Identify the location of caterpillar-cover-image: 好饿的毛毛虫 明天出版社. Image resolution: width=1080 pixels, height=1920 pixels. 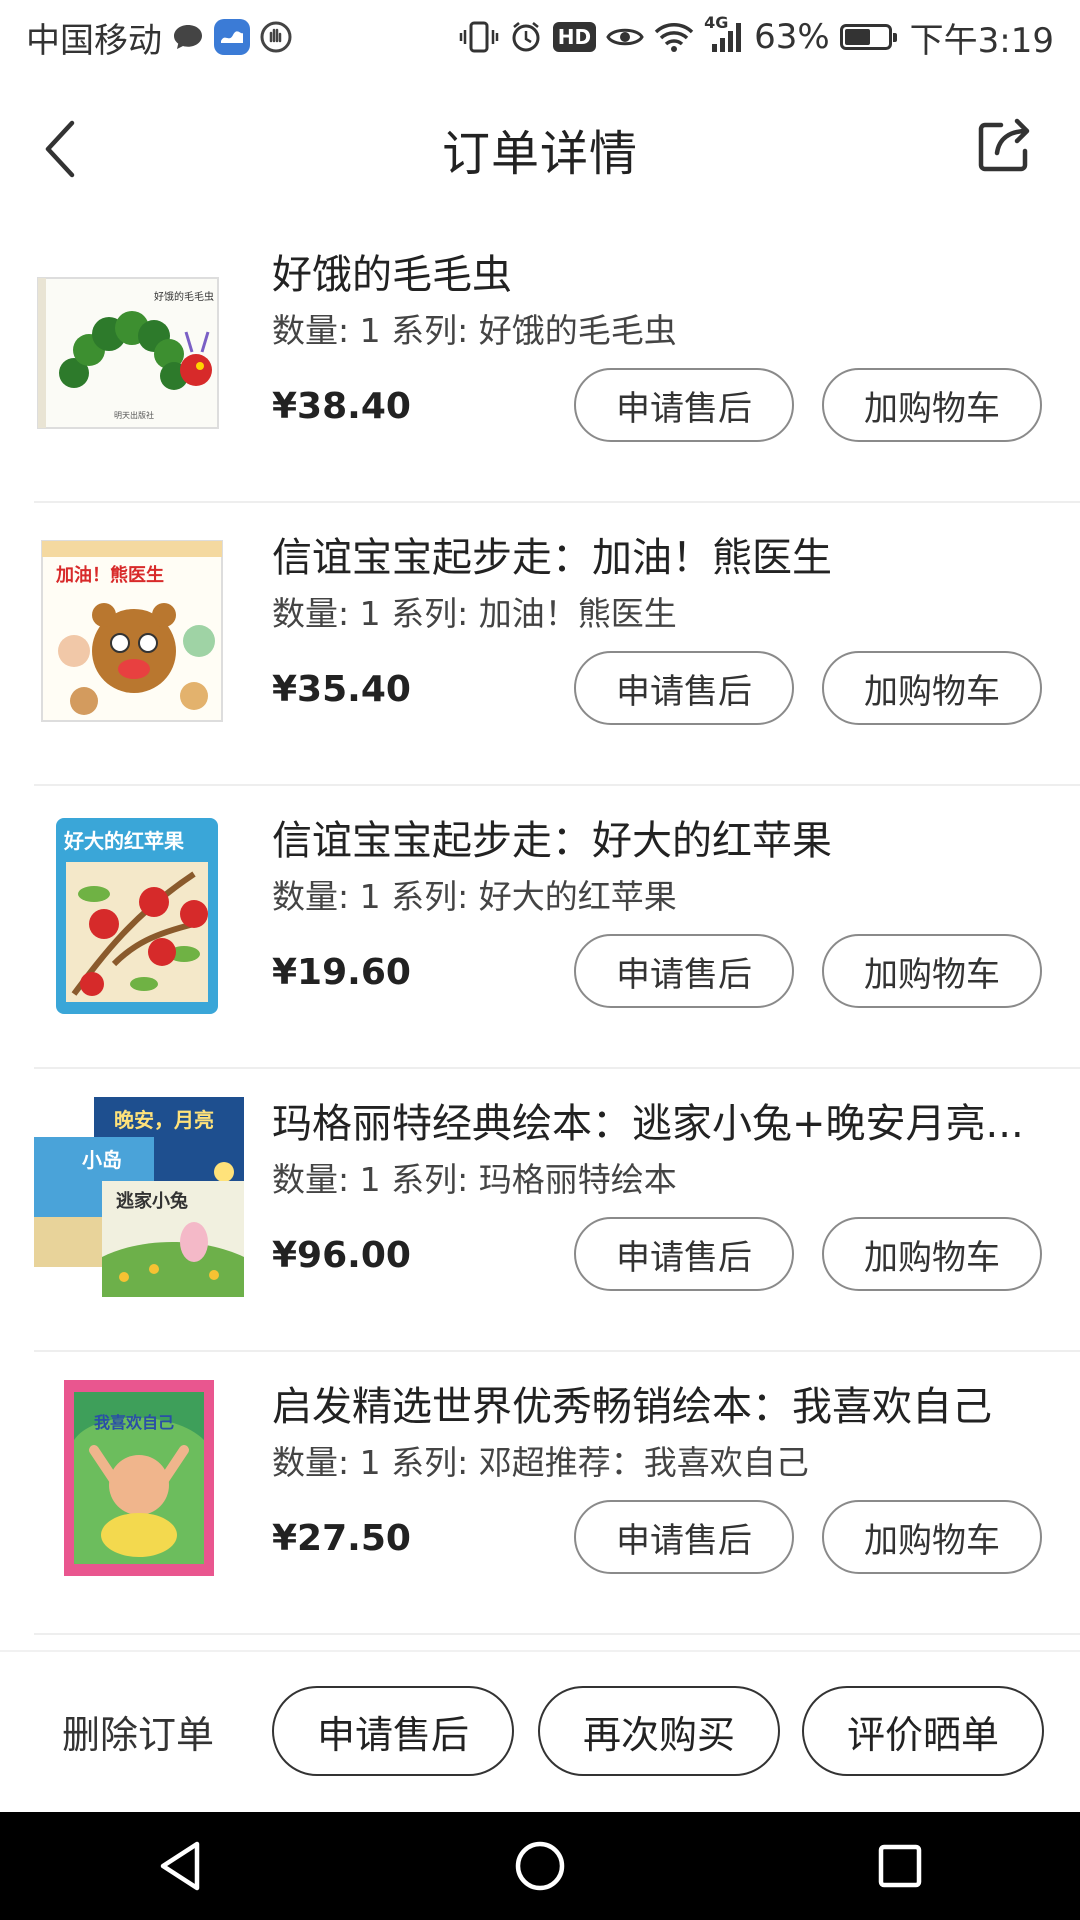
(128, 353).